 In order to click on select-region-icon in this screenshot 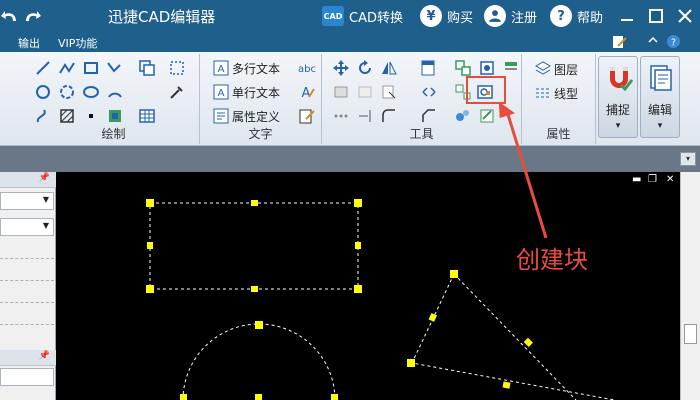, I will do `click(177, 68)`.